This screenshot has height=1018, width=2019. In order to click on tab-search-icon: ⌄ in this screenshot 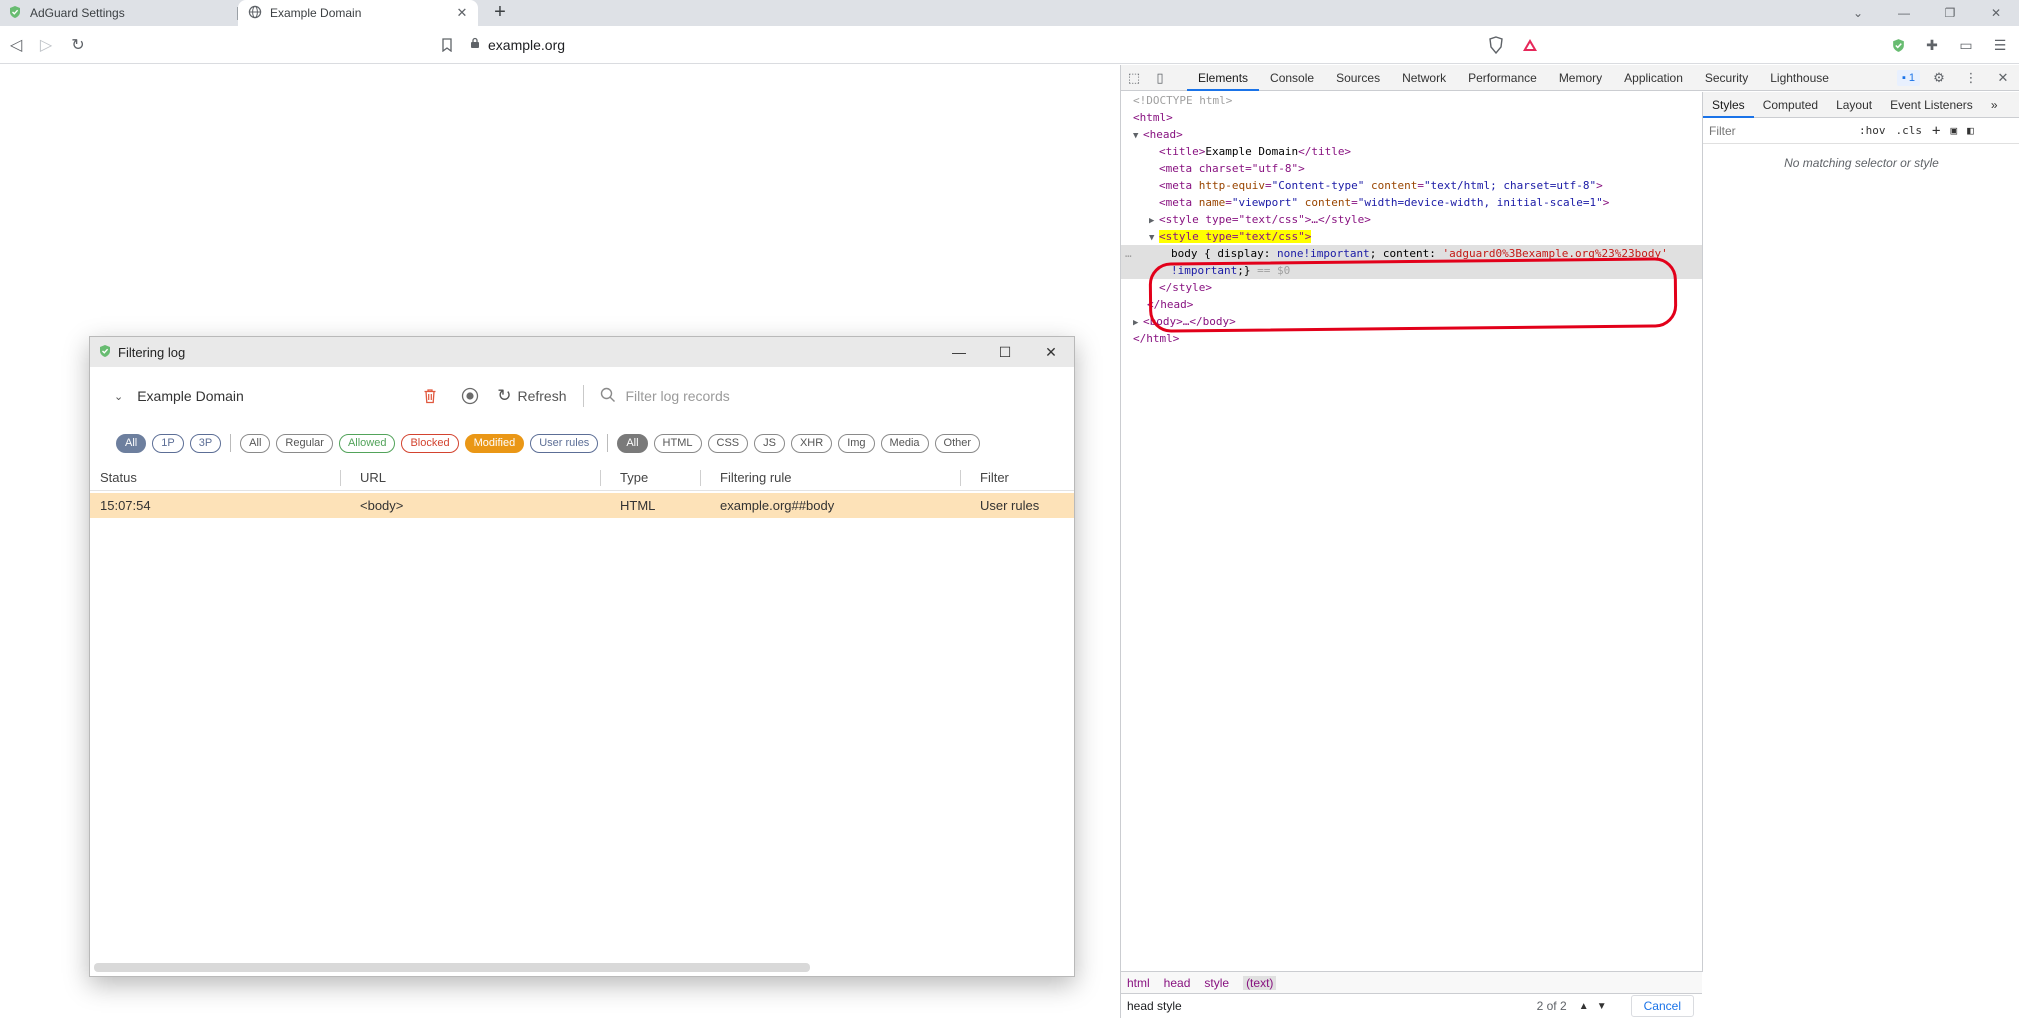, I will do `click(1858, 13)`.